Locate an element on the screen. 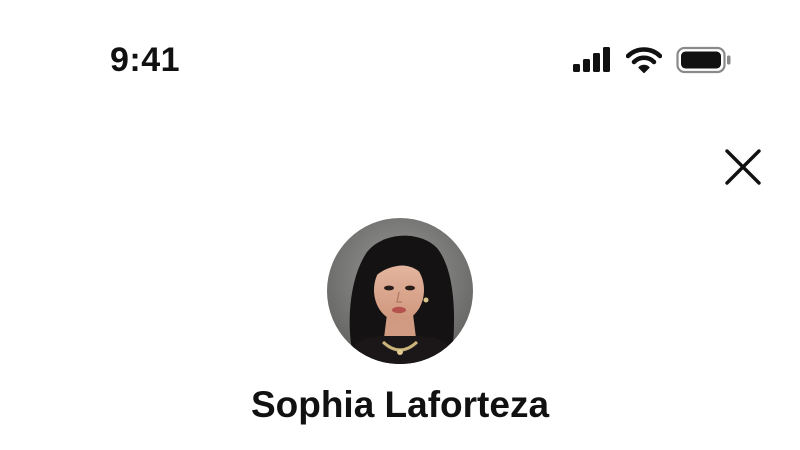 The height and width of the screenshot is (450, 800). battery-icon is located at coordinates (704, 60).